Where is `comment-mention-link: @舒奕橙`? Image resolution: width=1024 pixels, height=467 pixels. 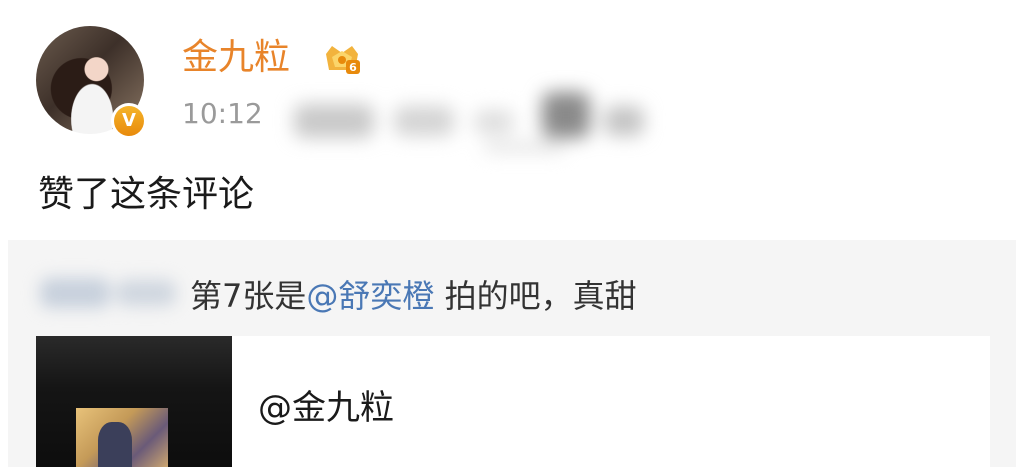
comment-mention-link: @舒奕橙 is located at coordinates (370, 296).